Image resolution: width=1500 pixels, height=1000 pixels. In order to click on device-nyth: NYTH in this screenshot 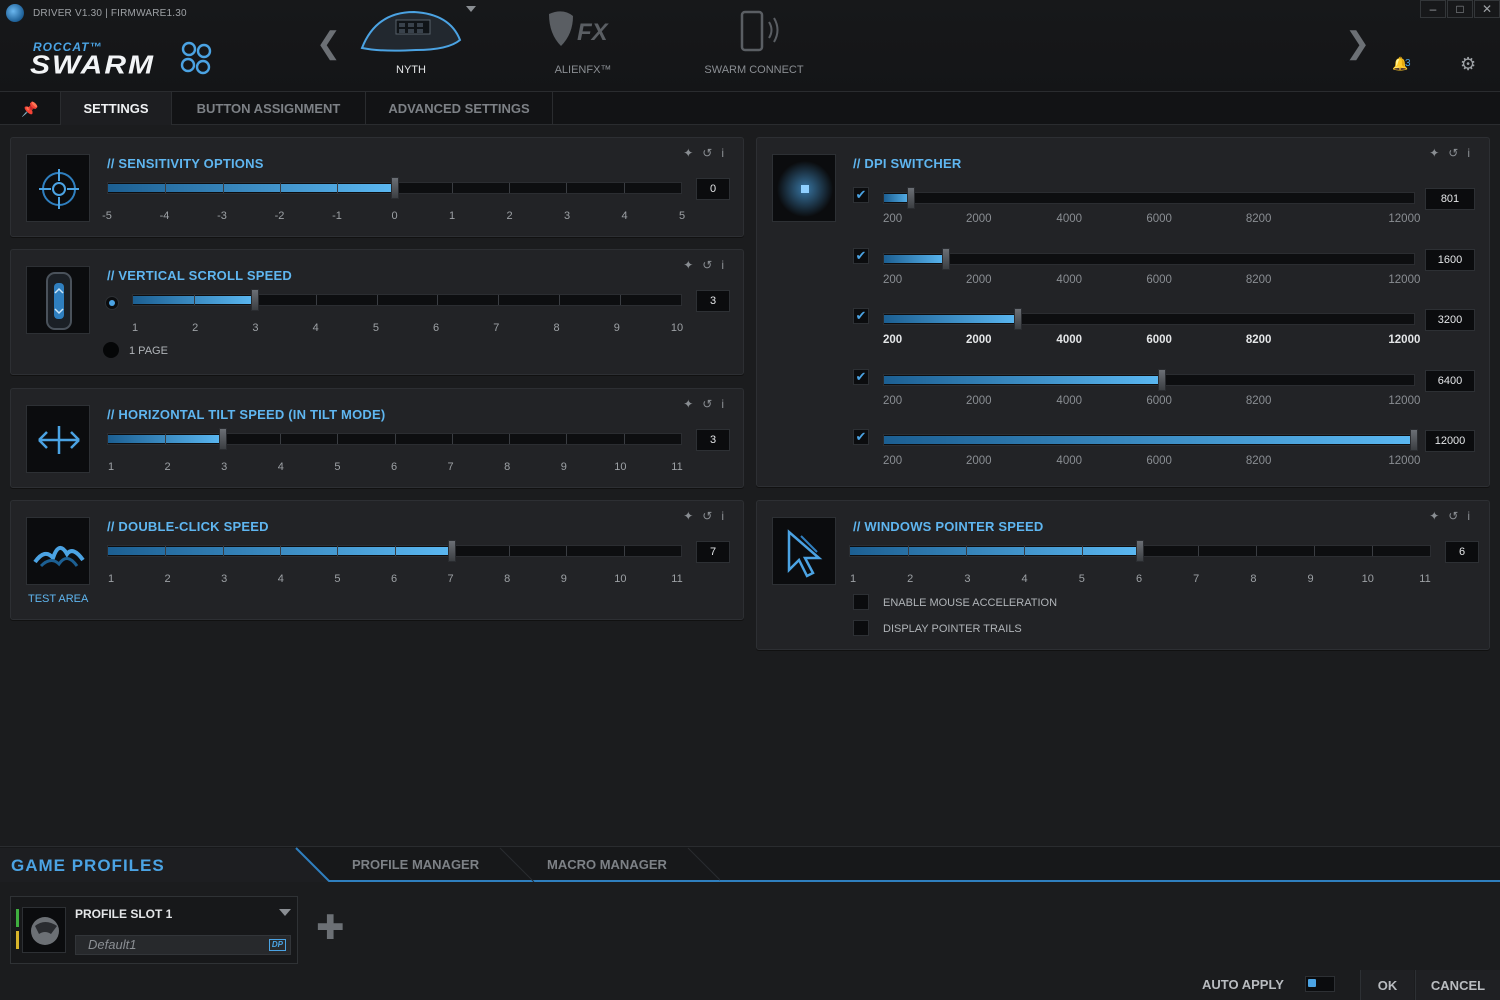, I will do `click(411, 46)`.